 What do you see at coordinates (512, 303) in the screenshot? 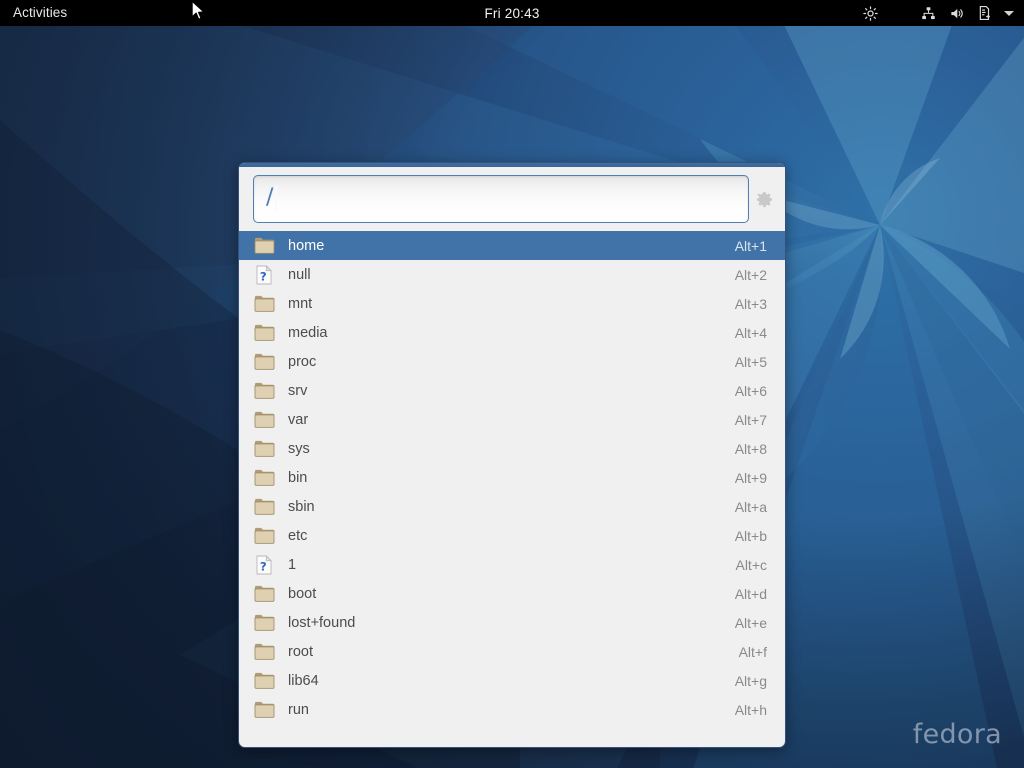
I see `result-row: mnt Alt+3` at bounding box center [512, 303].